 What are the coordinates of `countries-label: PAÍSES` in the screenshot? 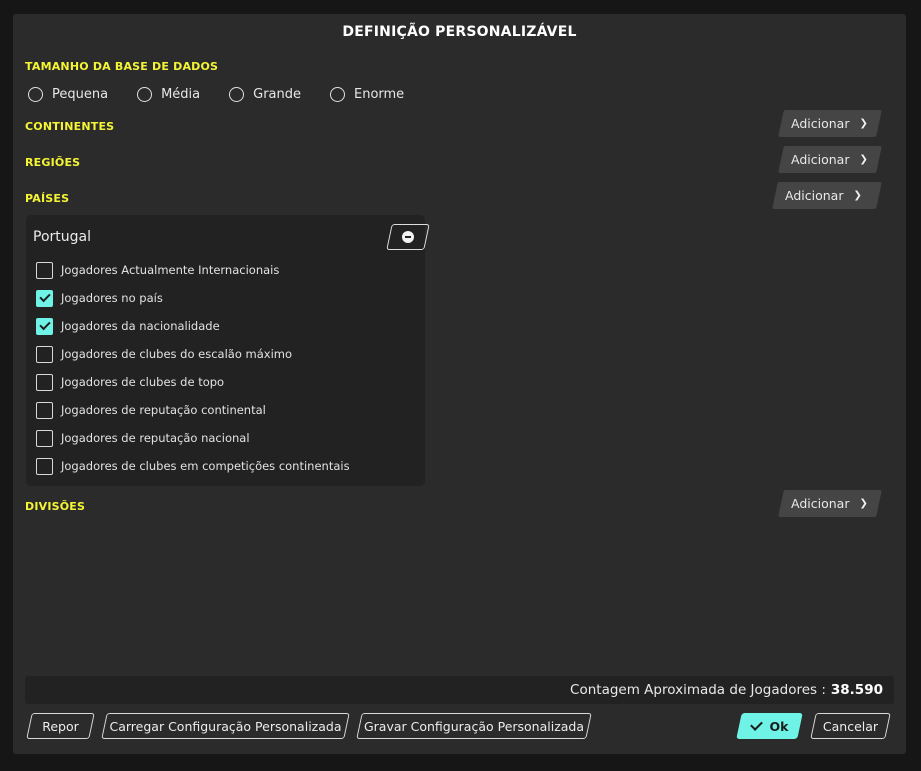 It's located at (47, 198).